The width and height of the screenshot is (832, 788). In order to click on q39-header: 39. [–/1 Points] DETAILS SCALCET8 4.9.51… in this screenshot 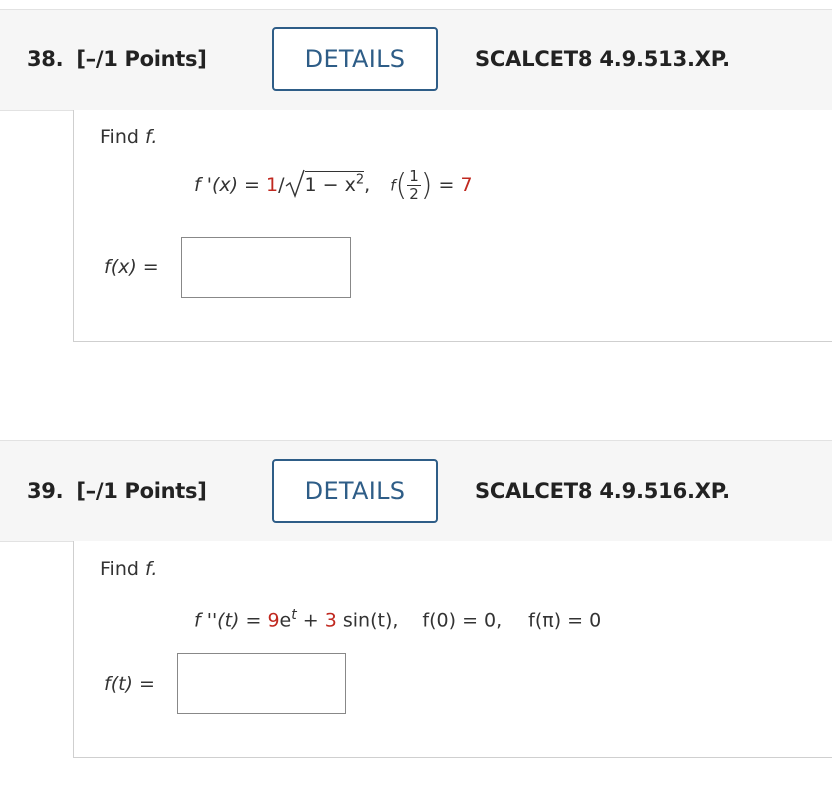, I will do `click(416, 491)`.